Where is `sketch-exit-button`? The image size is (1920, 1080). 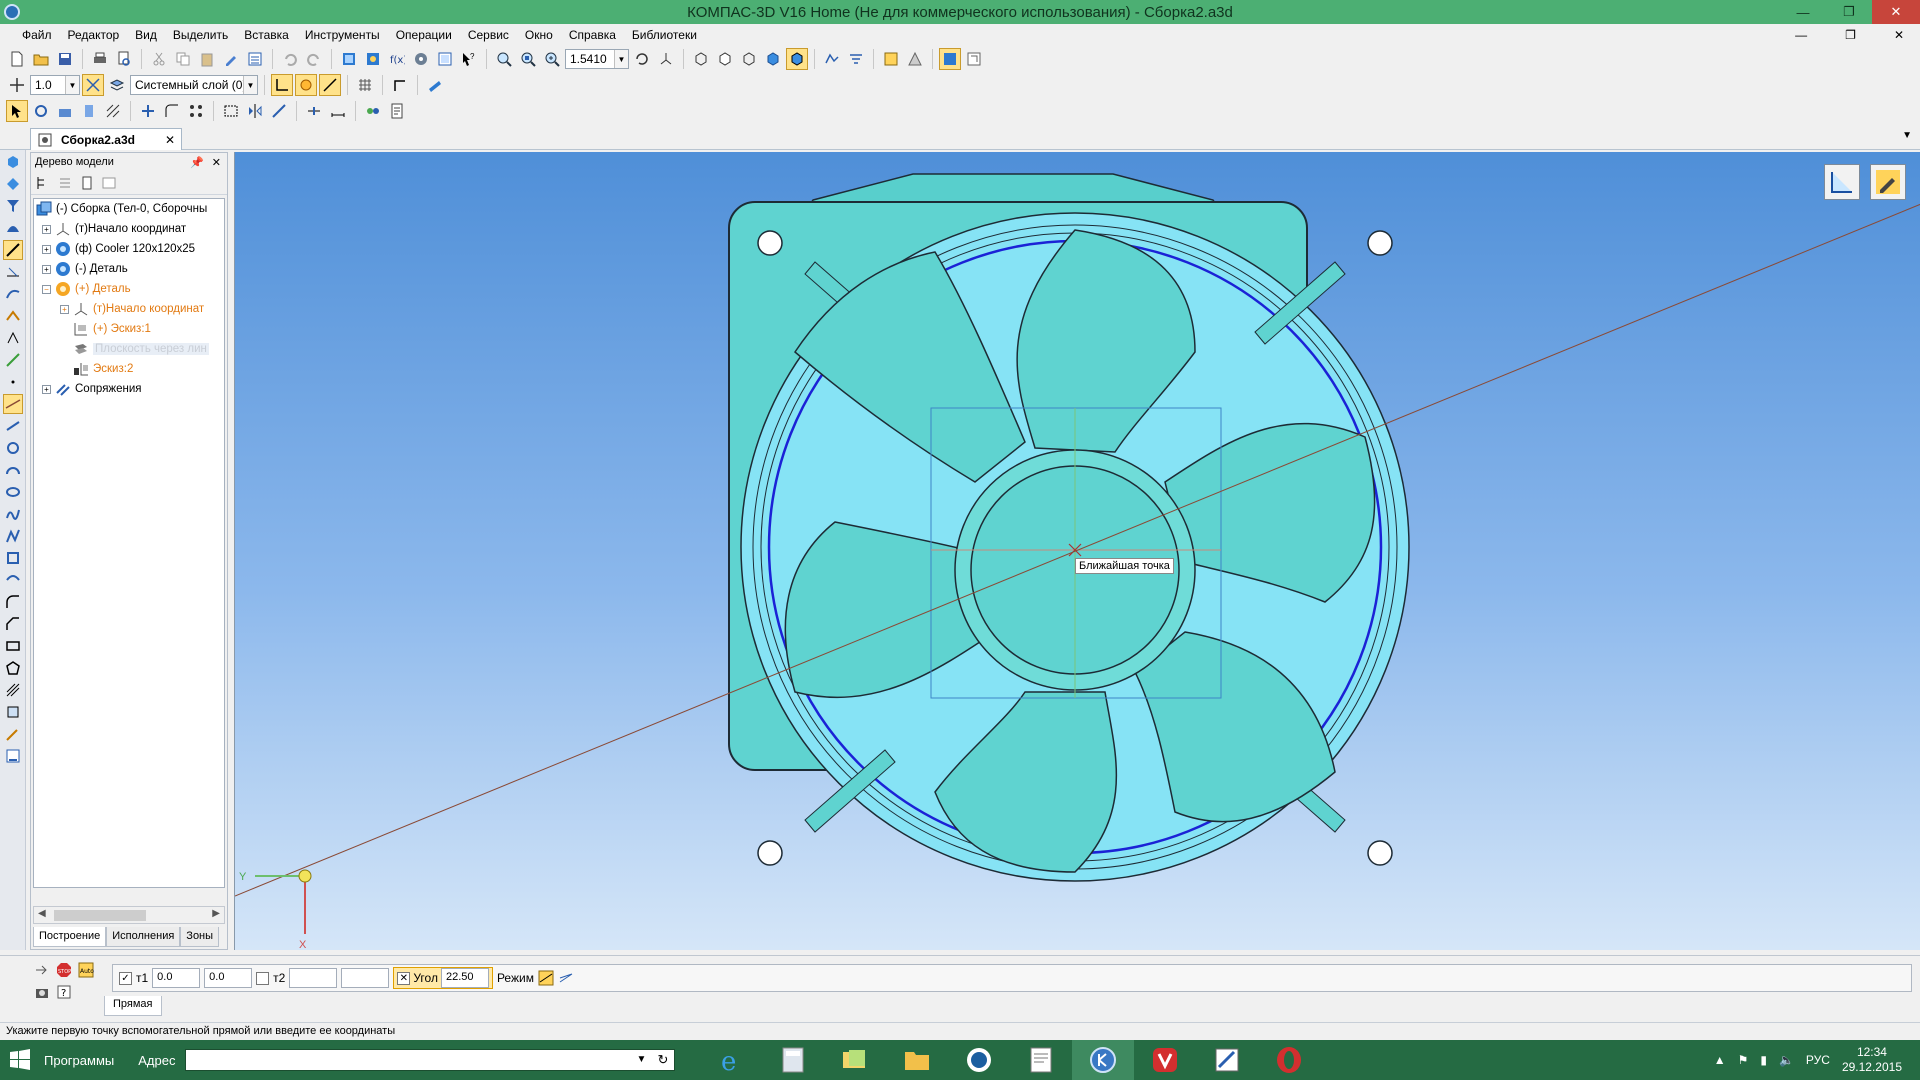 sketch-exit-button is located at coordinates (1842, 182).